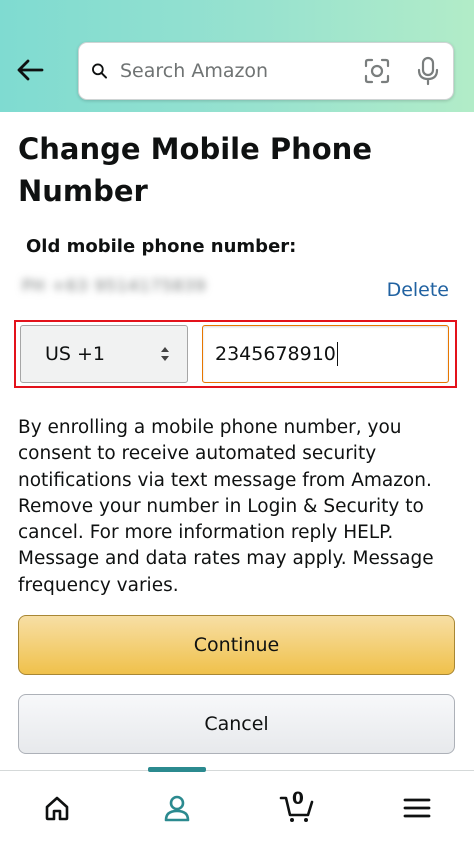 The height and width of the screenshot is (842, 474). Describe the element at coordinates (298, 799) in the screenshot. I see `cart-count: 0` at that location.